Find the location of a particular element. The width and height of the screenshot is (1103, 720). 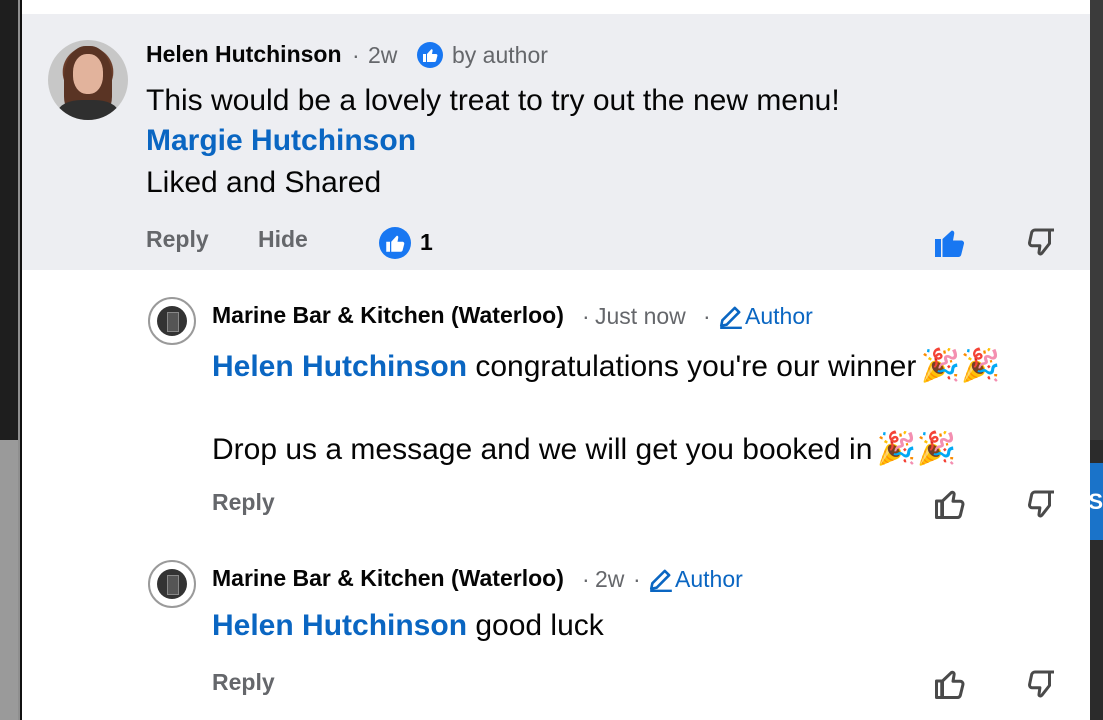

panel-top-edge is located at coordinates (556, 7).